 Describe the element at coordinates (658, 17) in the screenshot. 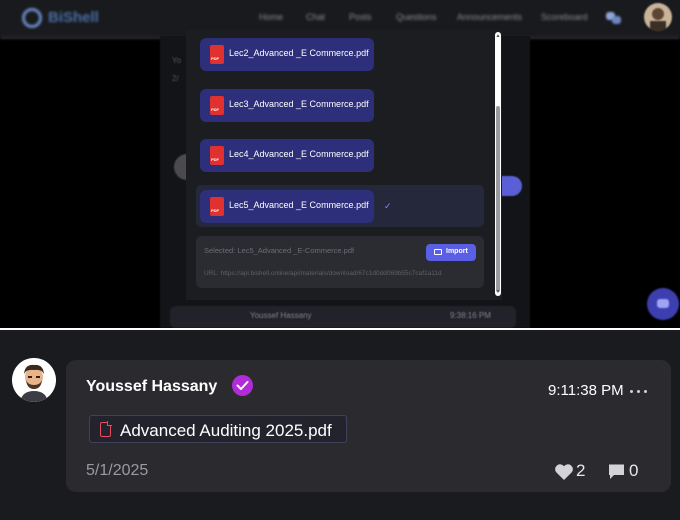

I see `user-avatar` at that location.